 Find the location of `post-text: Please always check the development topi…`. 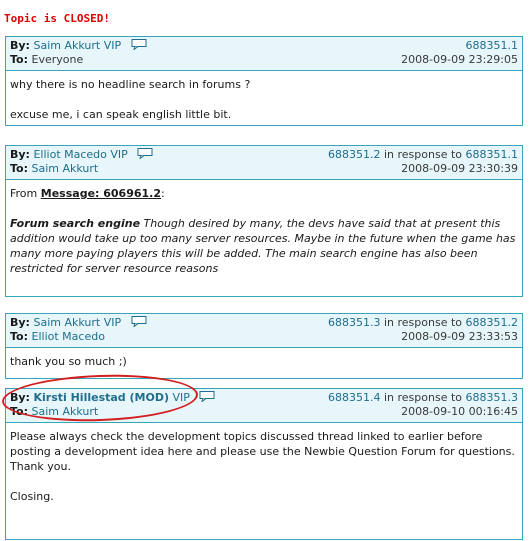

post-text: Please always check the development topi… is located at coordinates (262, 444).